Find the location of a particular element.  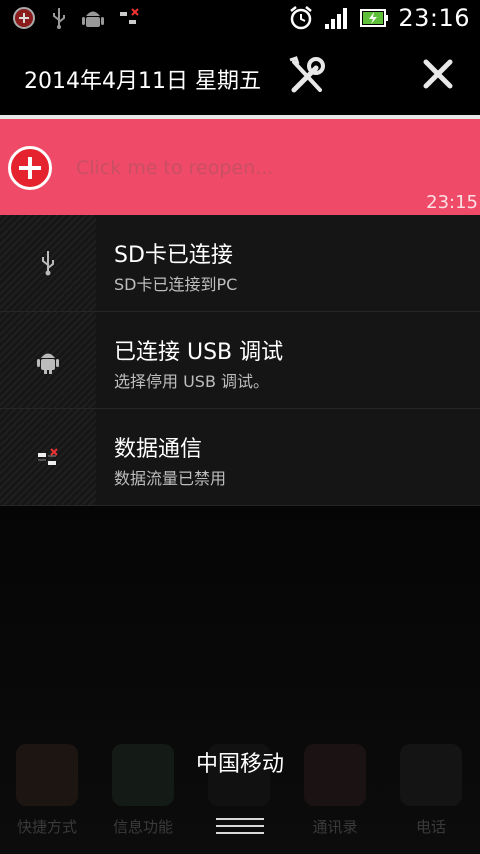

reopen-banner: Click me to reopen... 23:15 is located at coordinates (240, 167).